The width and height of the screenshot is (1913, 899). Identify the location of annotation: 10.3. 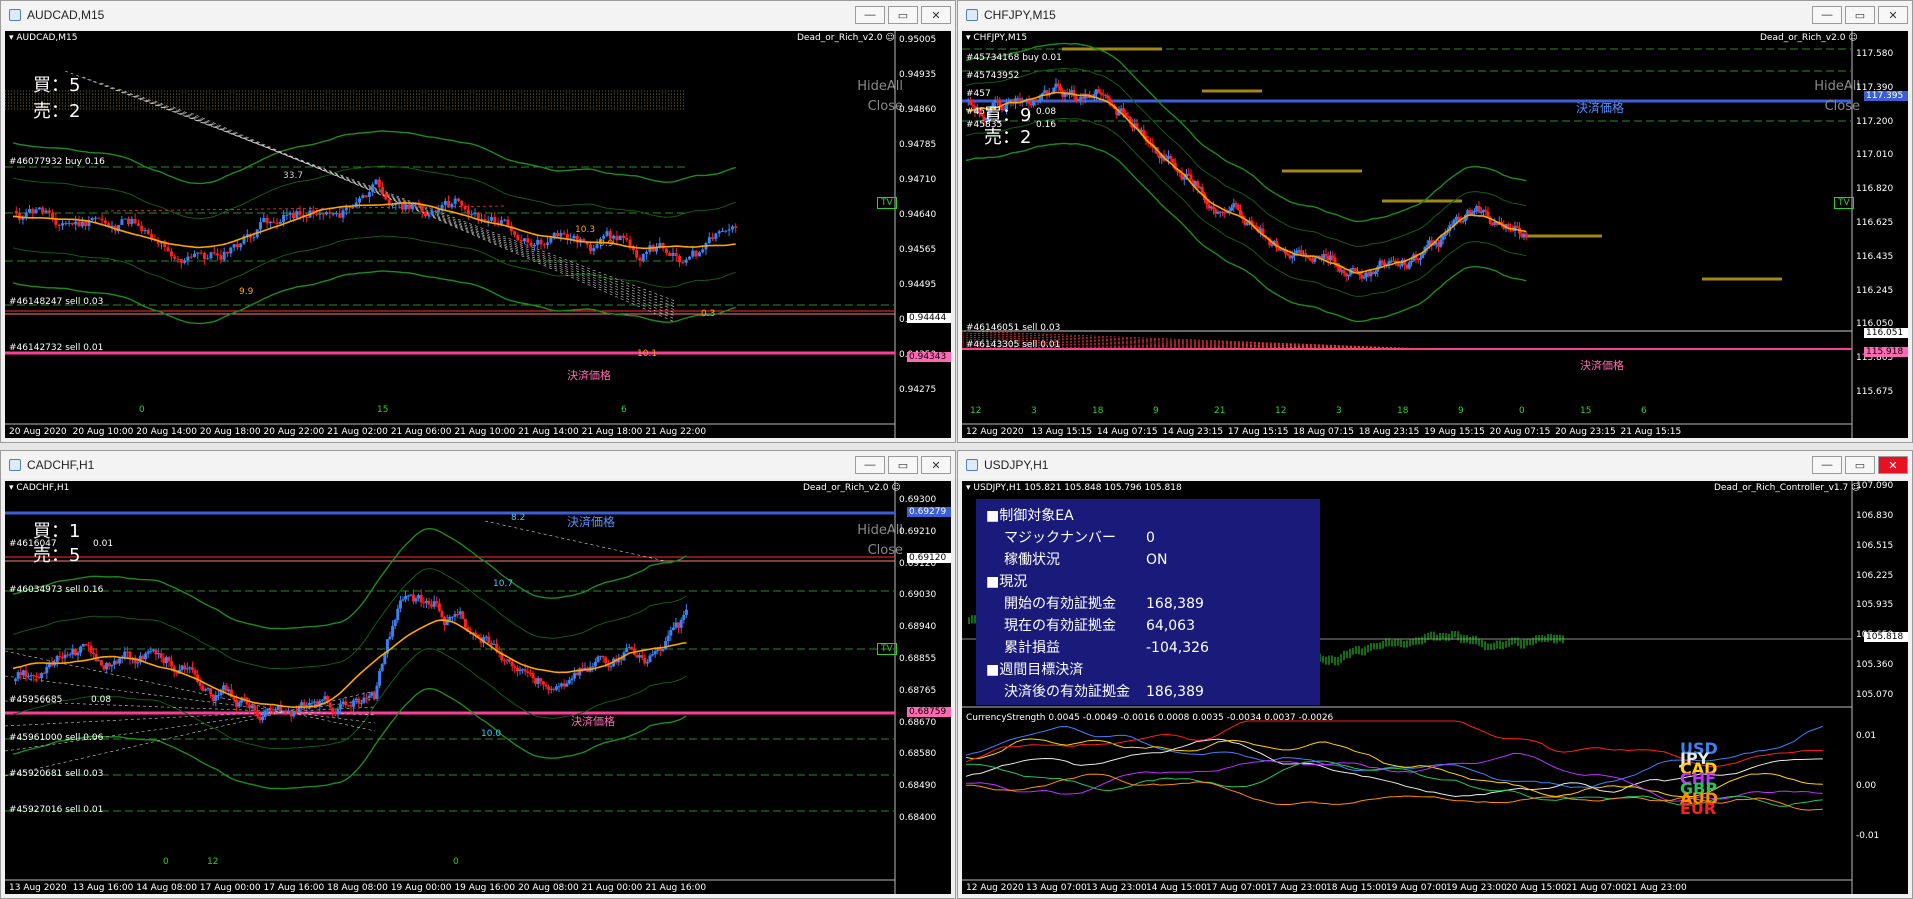
(585, 230).